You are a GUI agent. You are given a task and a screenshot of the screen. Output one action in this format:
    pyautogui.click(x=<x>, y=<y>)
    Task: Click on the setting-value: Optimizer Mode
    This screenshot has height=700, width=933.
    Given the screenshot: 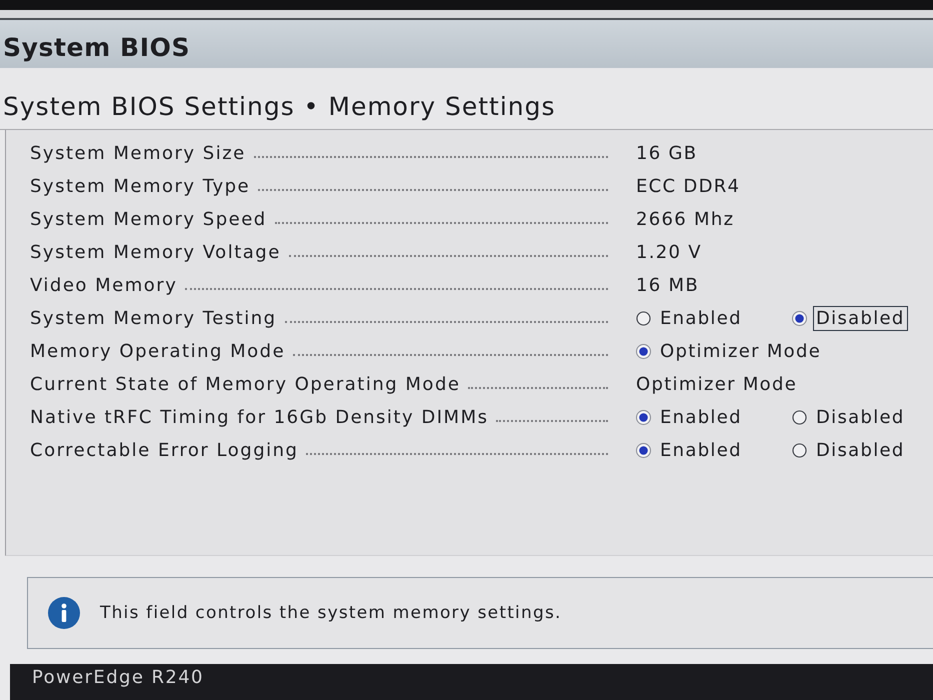 What is the action you would take?
    pyautogui.click(x=717, y=384)
    